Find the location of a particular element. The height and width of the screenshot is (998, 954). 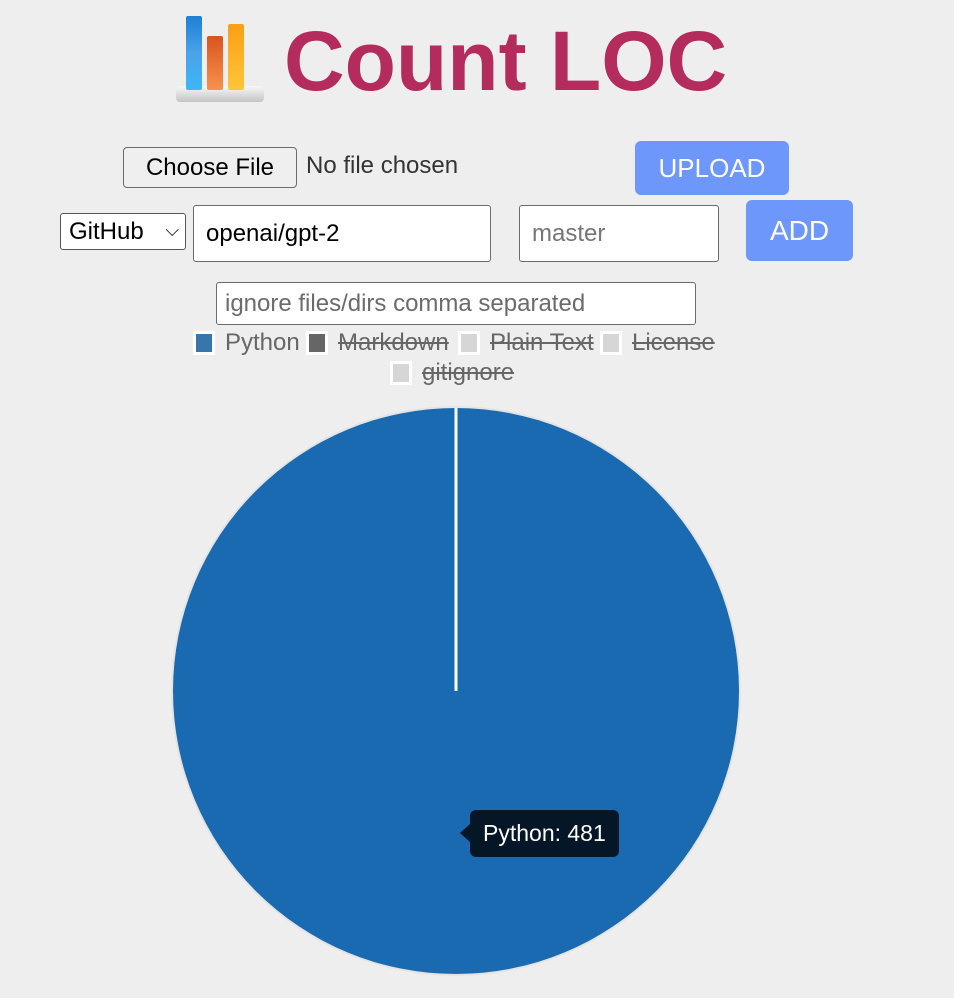

legend-item-plain-text: Plain Text is located at coordinates (526, 343).